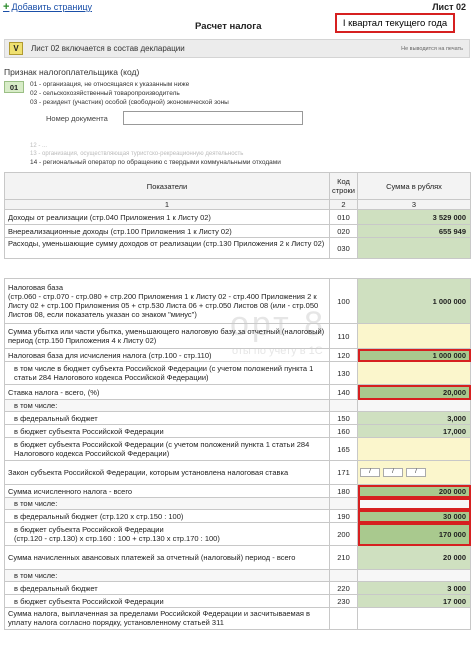 This screenshot has height=663, width=474. What do you see at coordinates (213, 118) in the screenshot?
I see `doc-number-input` at bounding box center [213, 118].